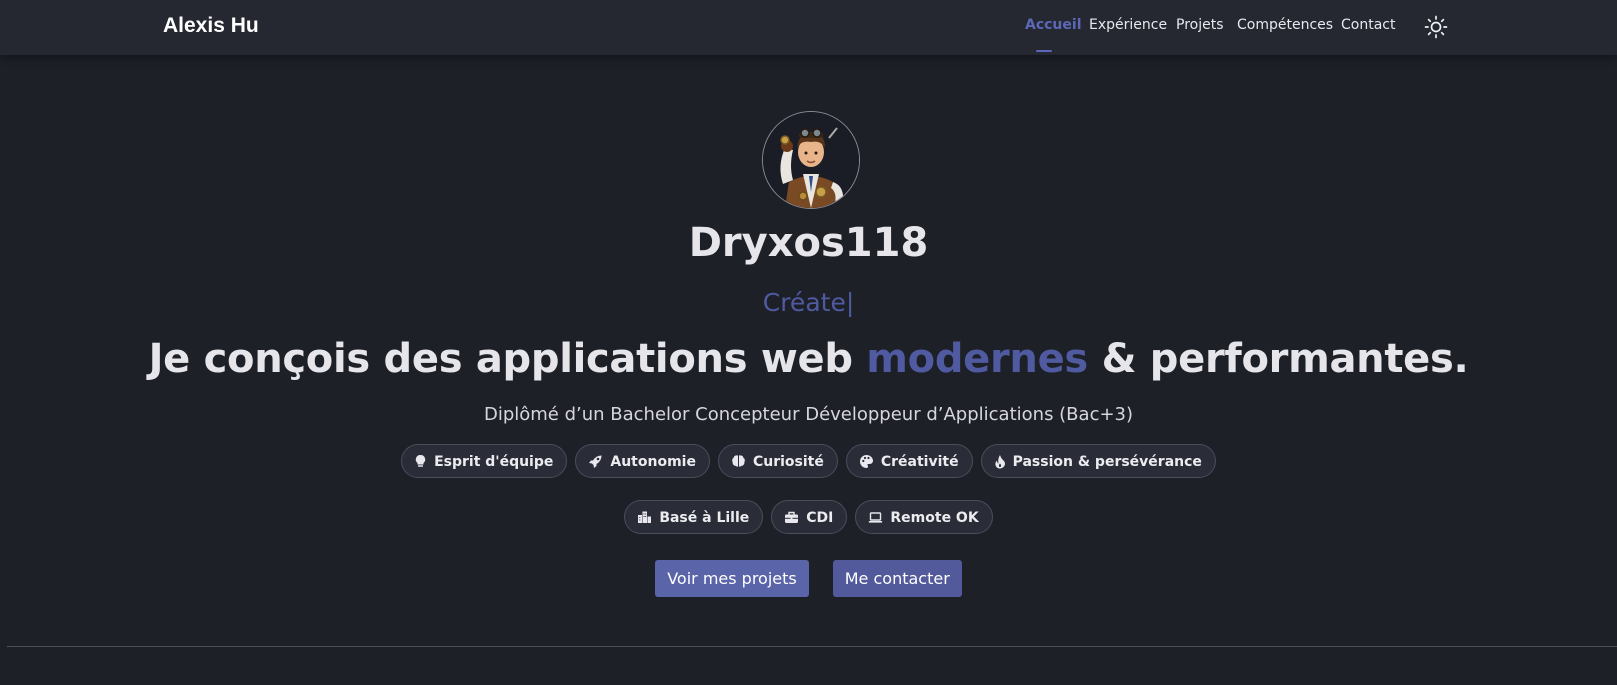 Image resolution: width=1617 pixels, height=685 pixels. I want to click on avatar, so click(811, 160).